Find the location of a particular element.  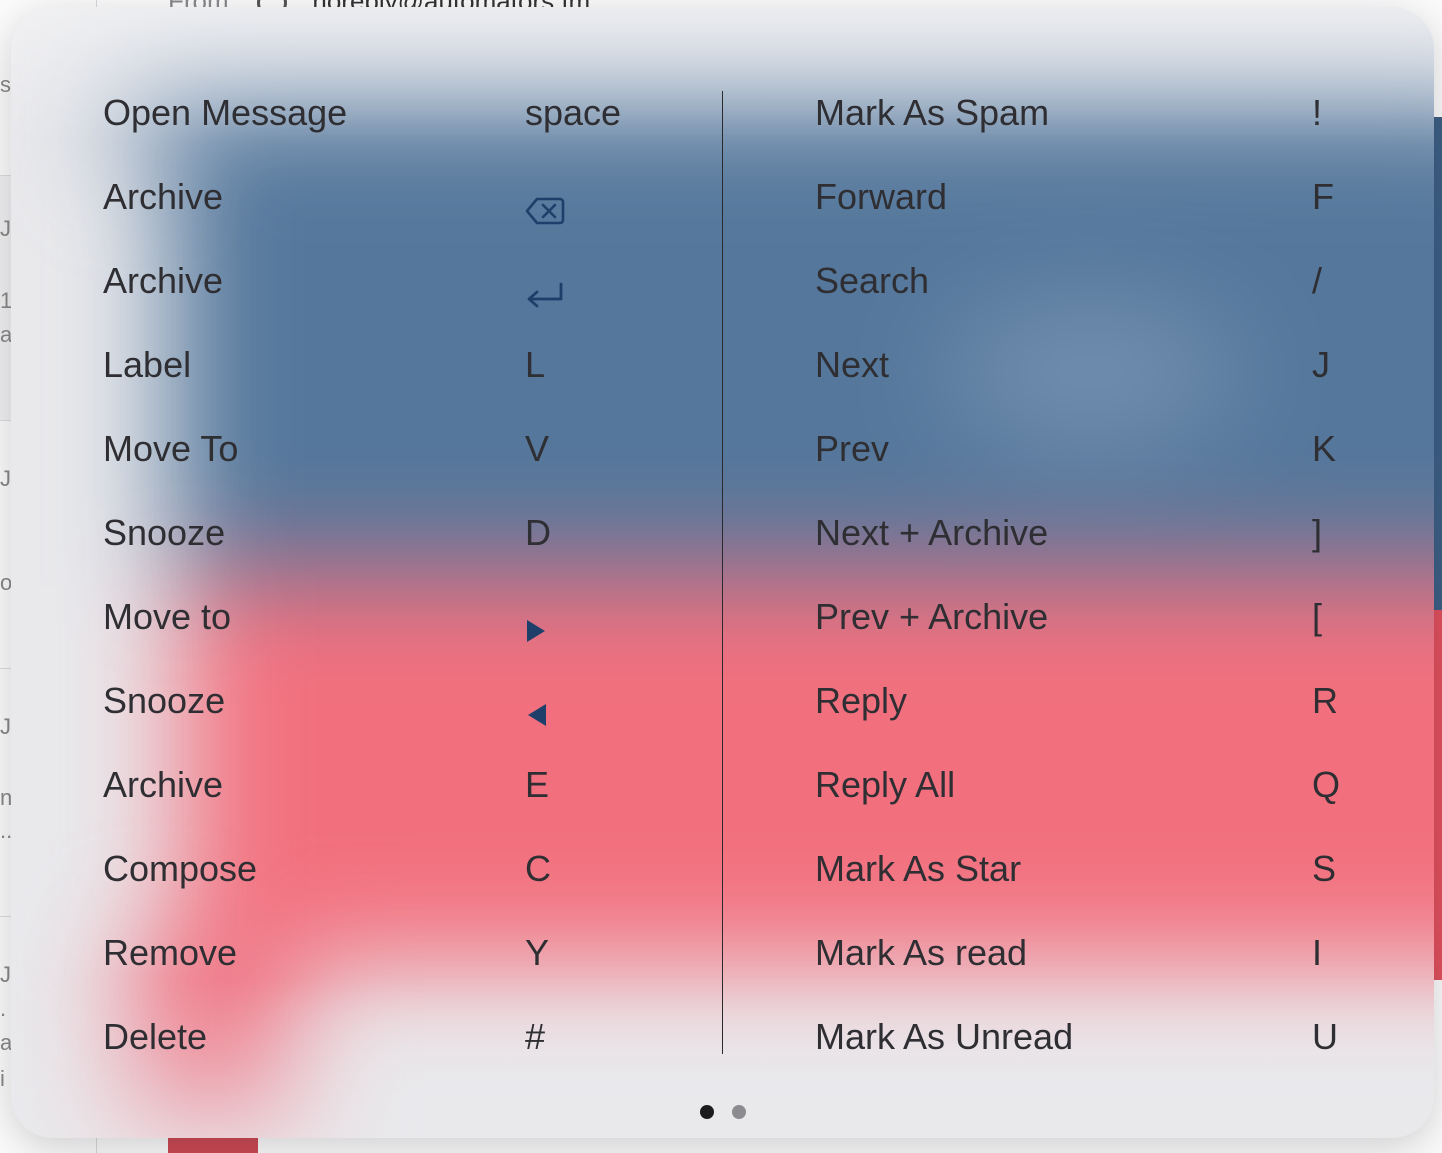

return-icon is located at coordinates (545, 287).